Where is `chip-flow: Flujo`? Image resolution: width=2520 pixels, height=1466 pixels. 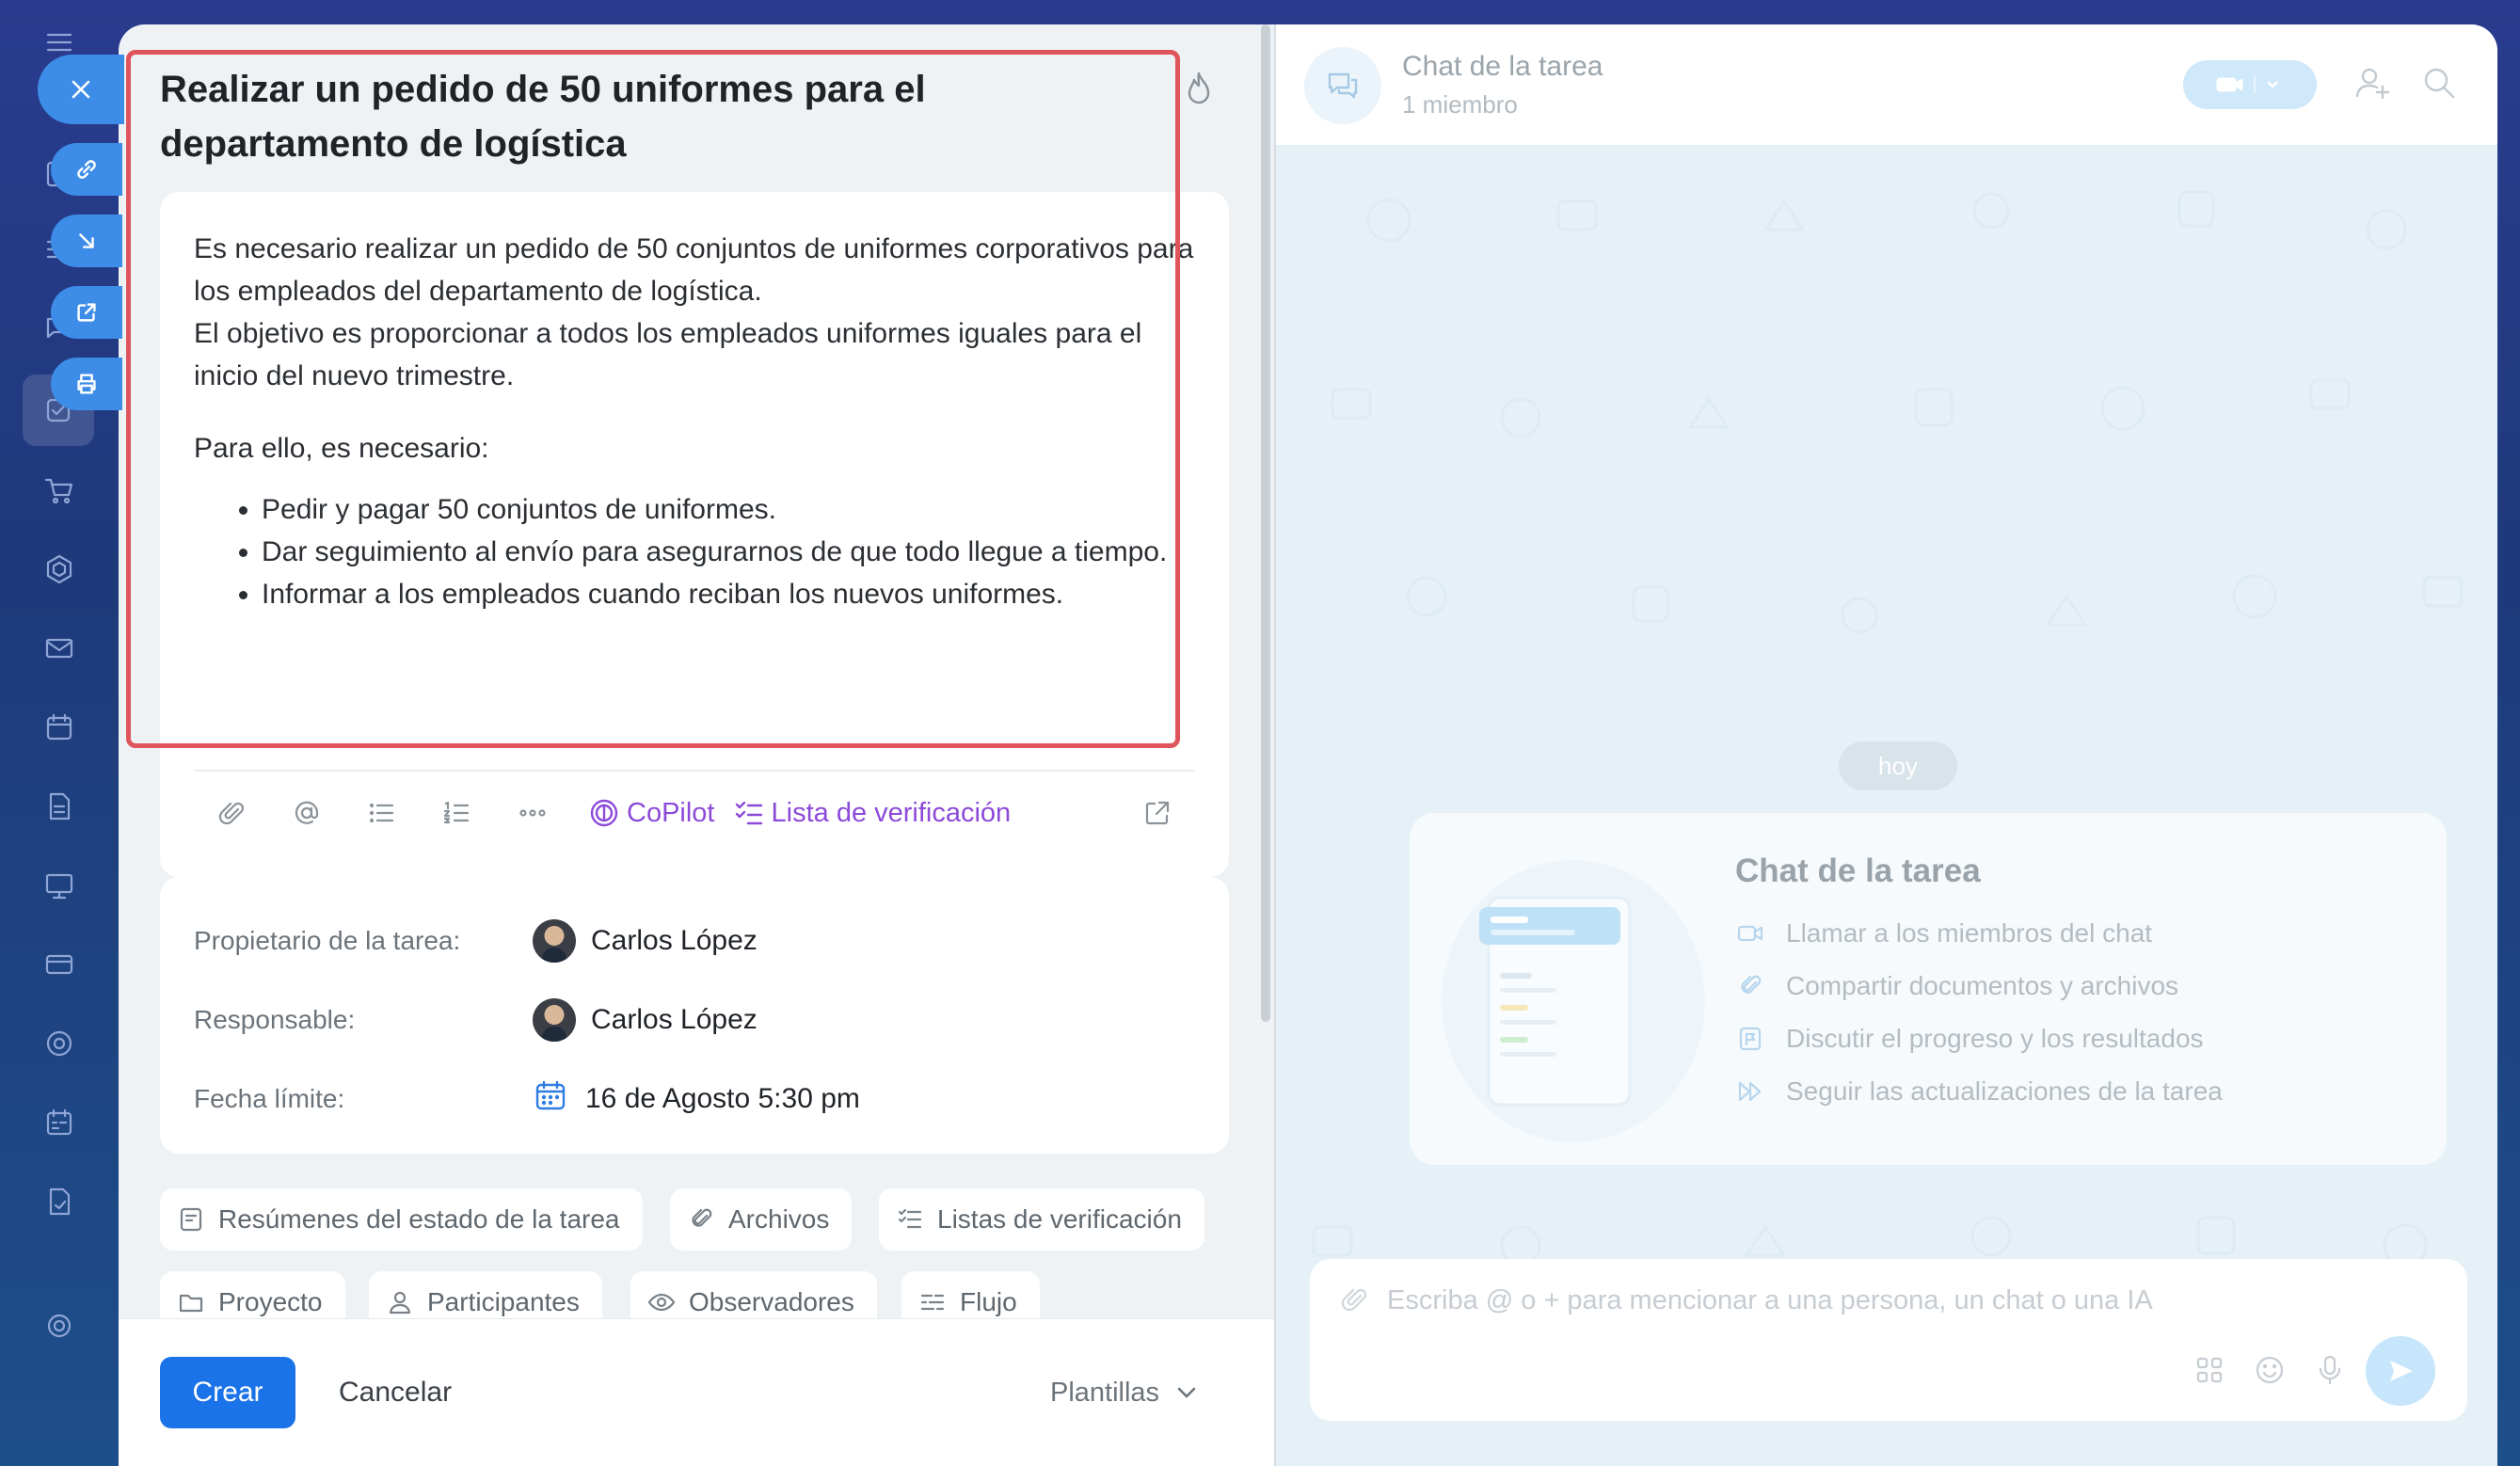 chip-flow: Flujo is located at coordinates (970, 1294).